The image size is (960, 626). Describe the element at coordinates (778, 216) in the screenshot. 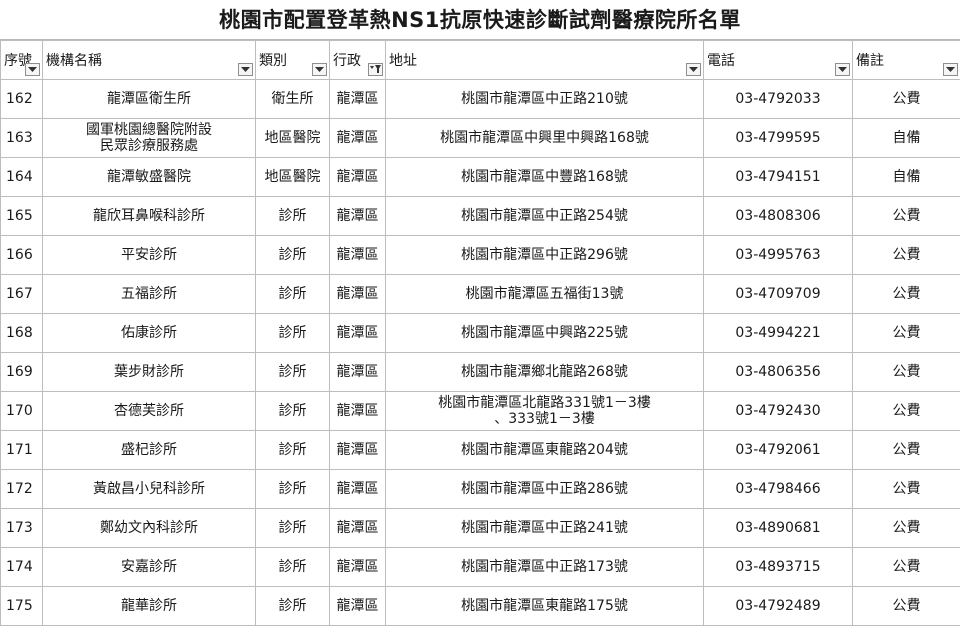

I see `cell-phone: 03-4808306` at that location.